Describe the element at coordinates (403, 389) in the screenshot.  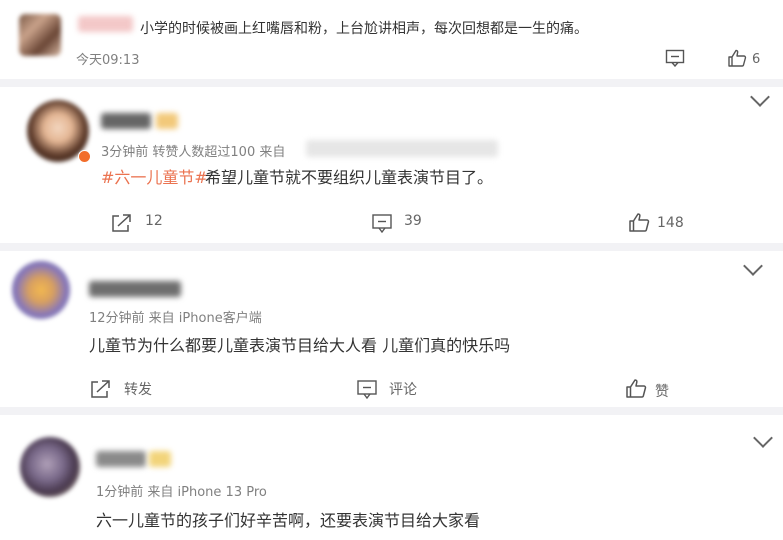
I see `comment-label: 评论` at that location.